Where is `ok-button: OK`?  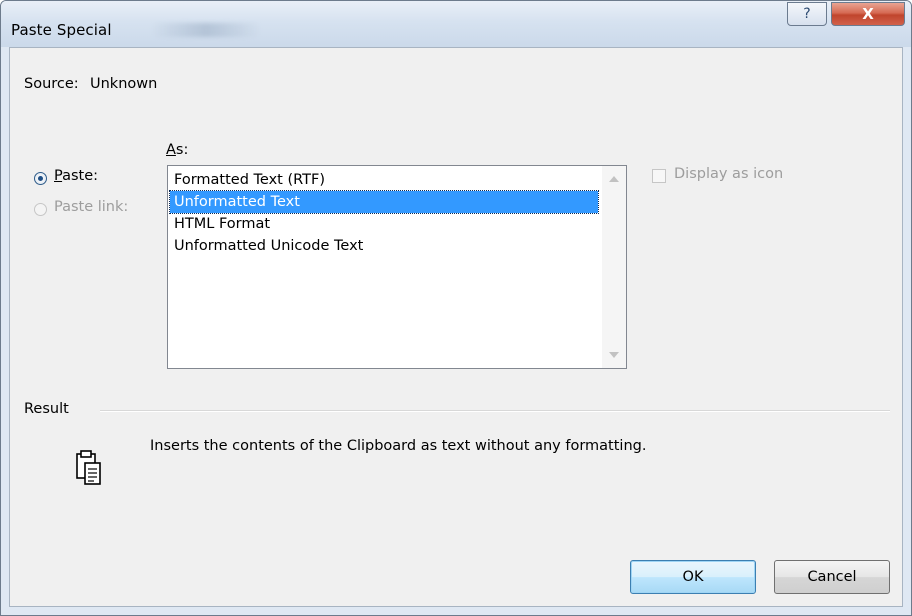 ok-button: OK is located at coordinates (693, 577).